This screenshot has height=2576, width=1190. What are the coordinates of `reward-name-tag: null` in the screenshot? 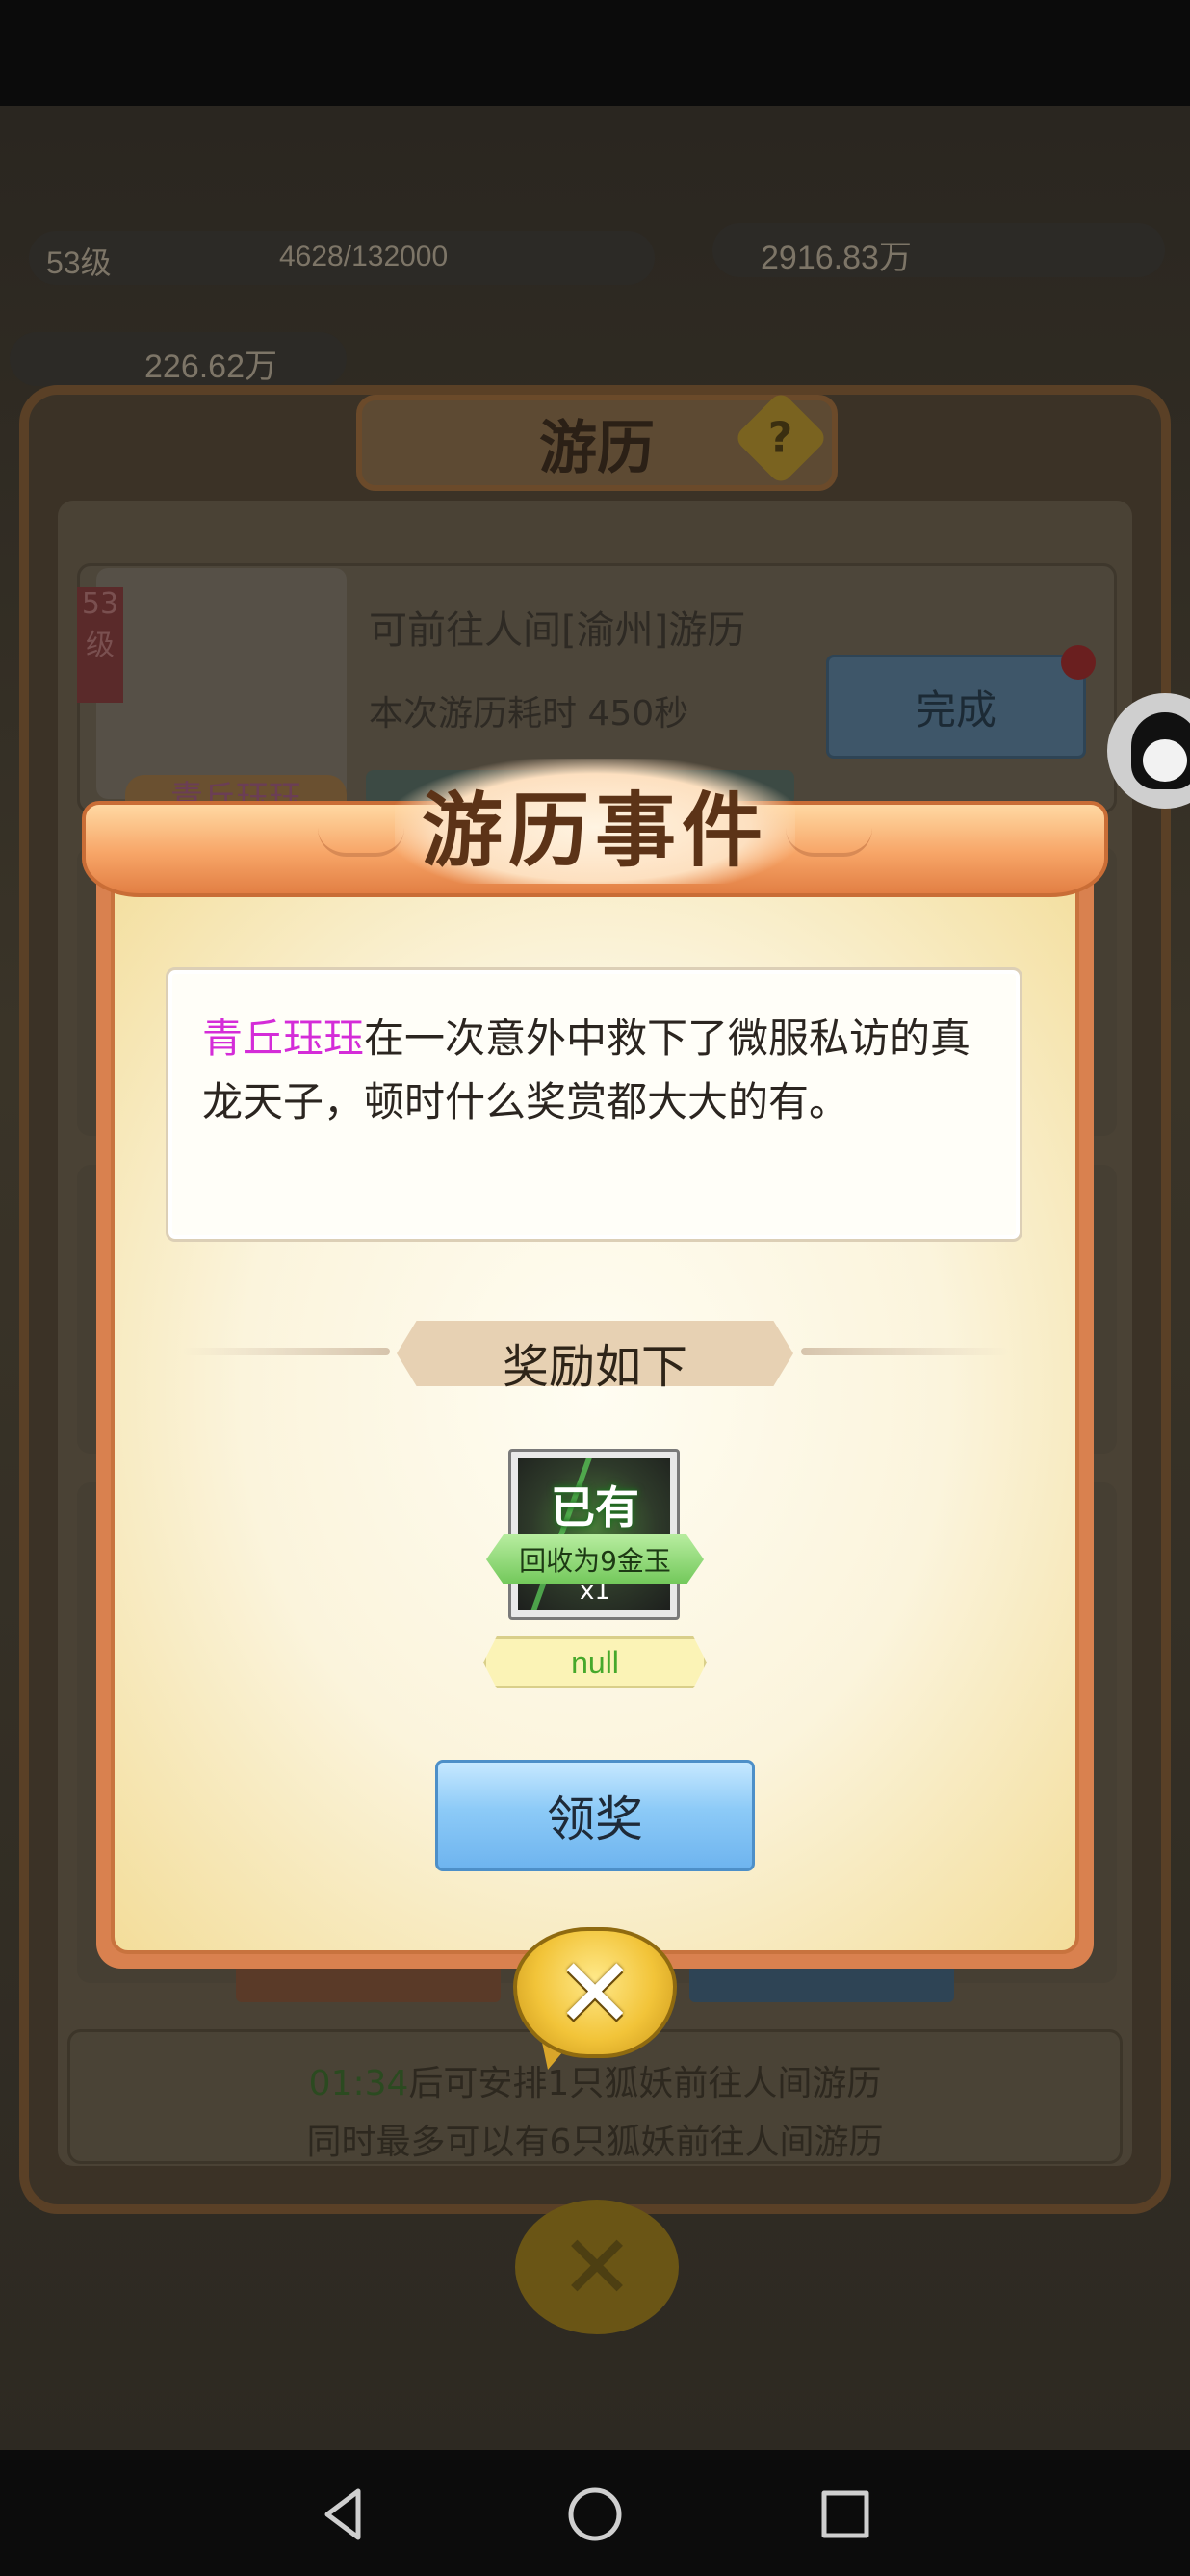 It's located at (595, 1662).